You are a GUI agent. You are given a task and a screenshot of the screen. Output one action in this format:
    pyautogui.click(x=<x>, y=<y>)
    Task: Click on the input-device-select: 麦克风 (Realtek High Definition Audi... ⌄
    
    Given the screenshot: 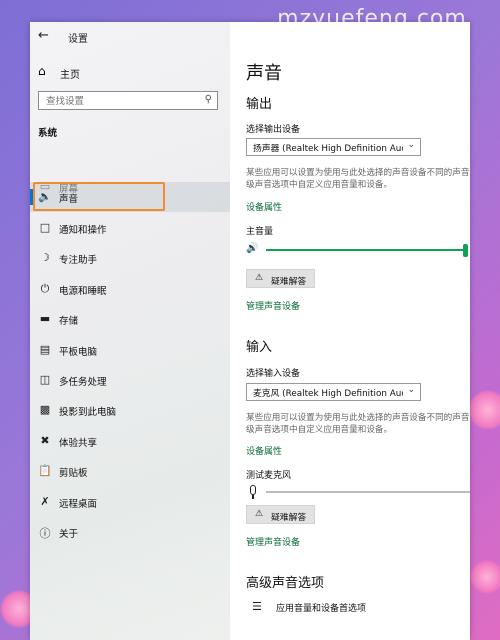 What is the action you would take?
    pyautogui.click(x=333, y=392)
    